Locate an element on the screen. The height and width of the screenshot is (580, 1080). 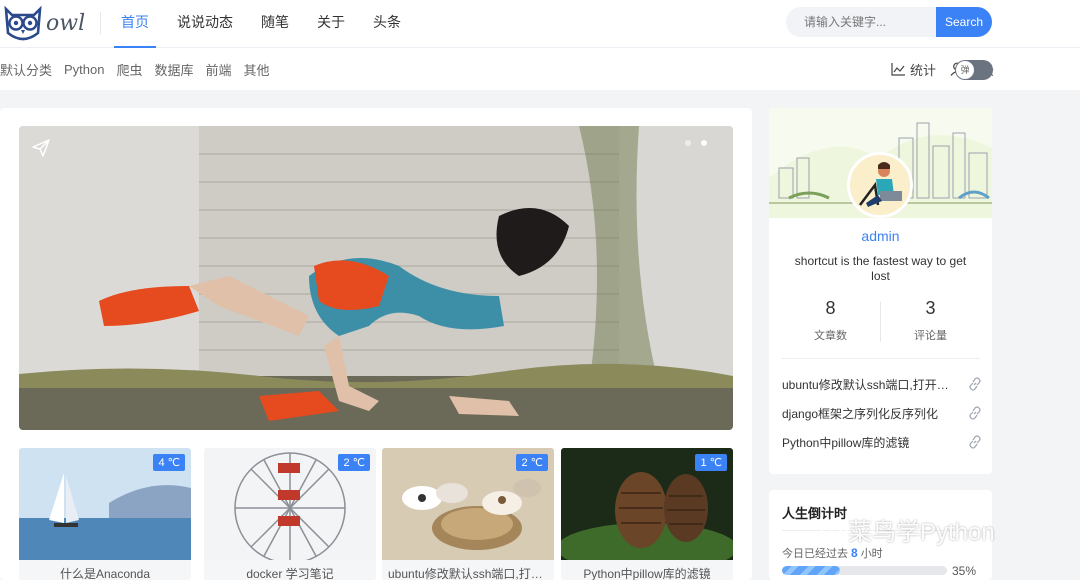
brand-name: owl is located at coordinates (66, 23).